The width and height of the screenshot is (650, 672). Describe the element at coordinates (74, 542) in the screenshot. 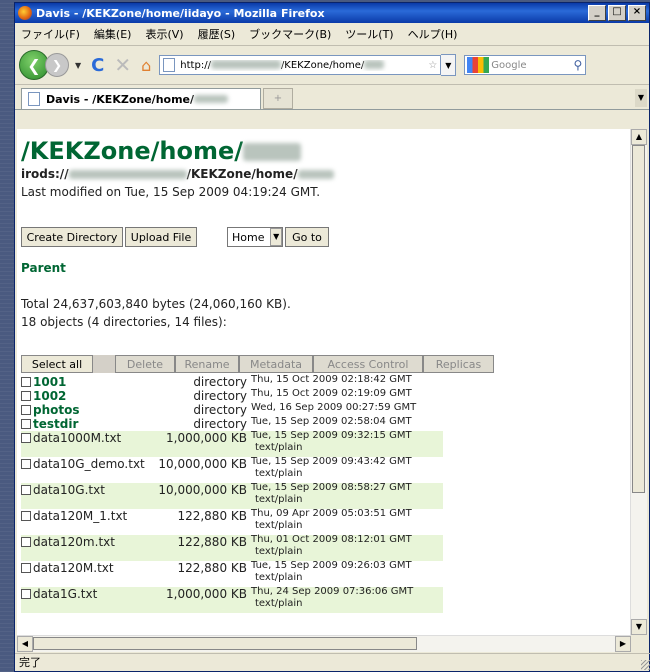

I see `file-name: data120m.txt` at that location.